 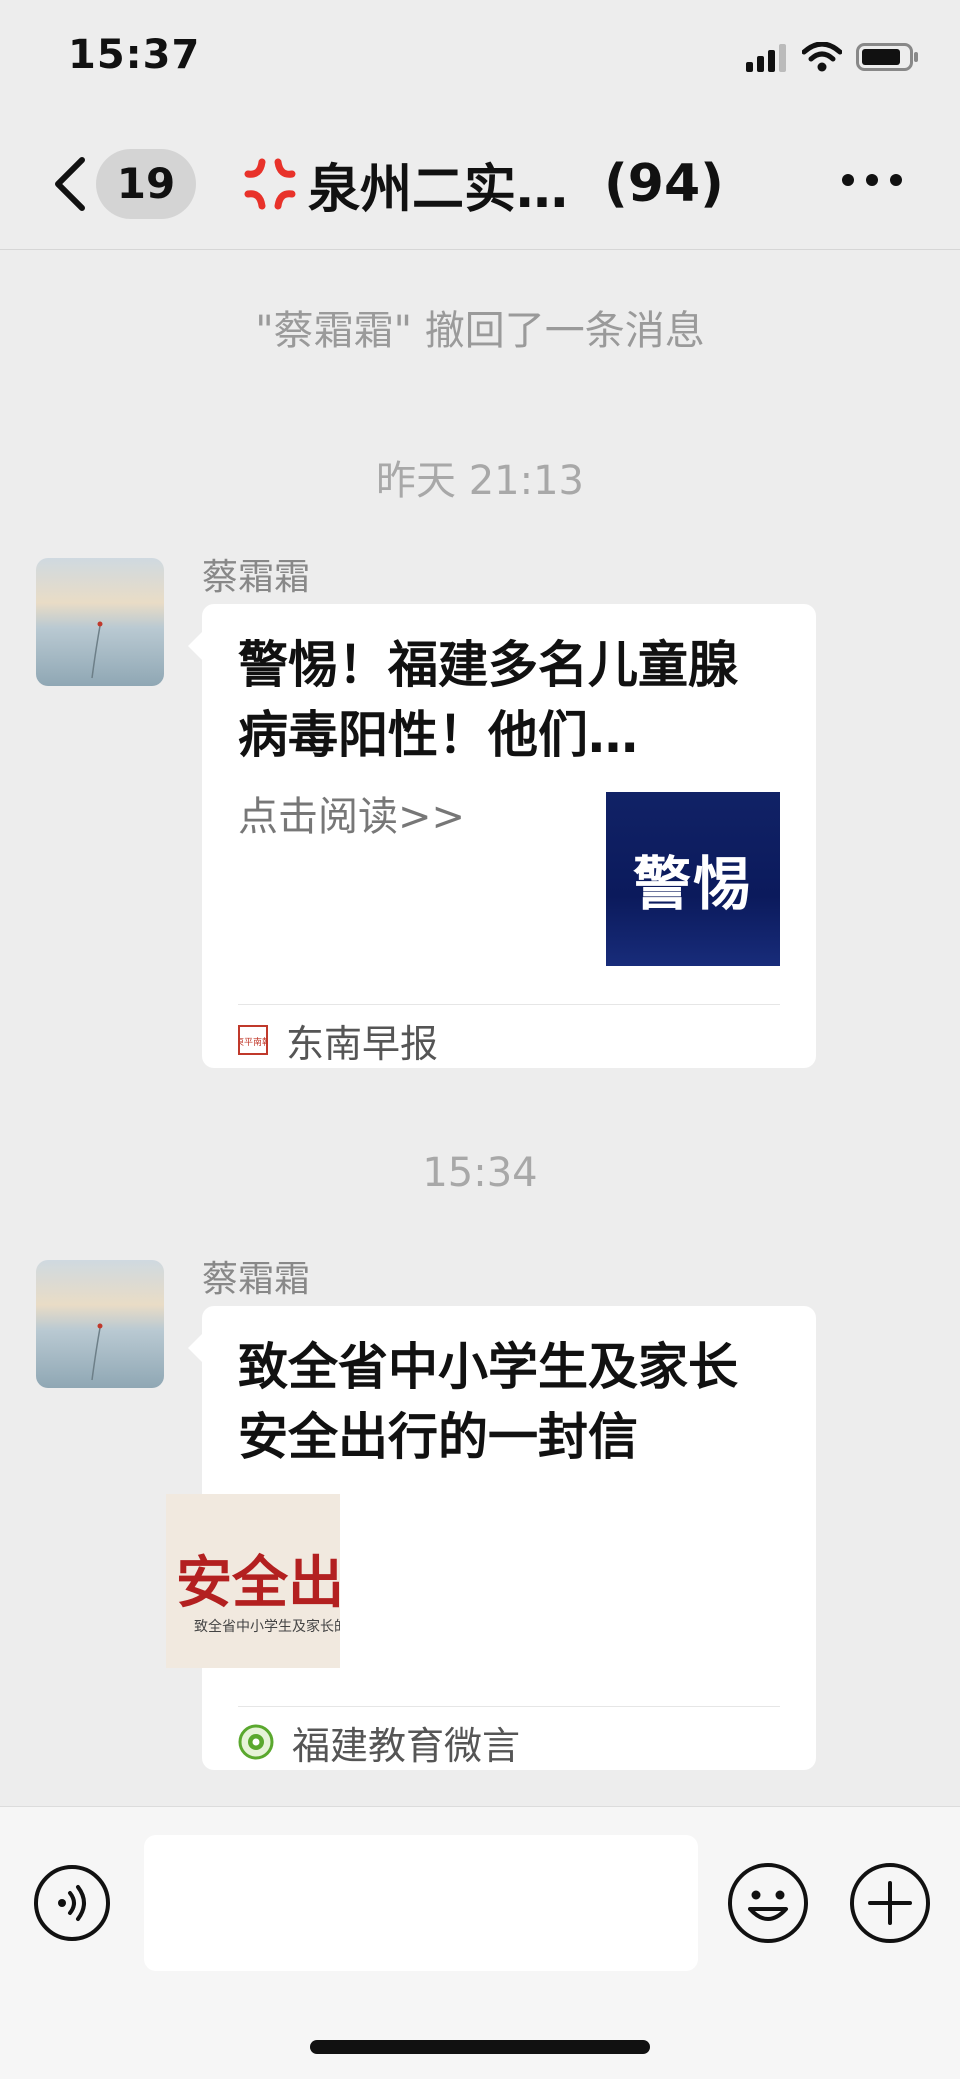 I want to click on plus-icon, so click(x=890, y=1903).